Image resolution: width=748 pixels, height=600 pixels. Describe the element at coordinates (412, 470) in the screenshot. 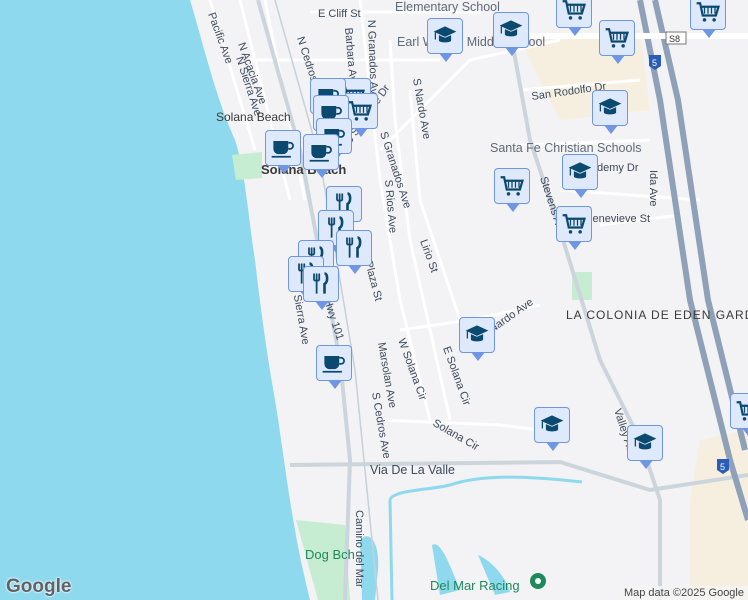

I see `svg-text: Via De La Valle` at that location.